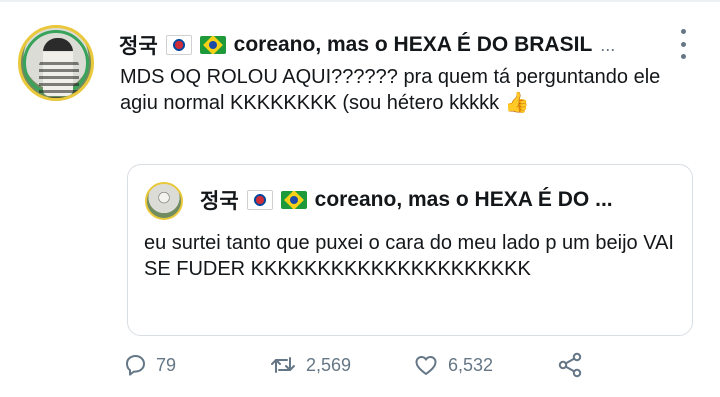 The width and height of the screenshot is (720, 397). I want to click on reply-icon, so click(135, 365).